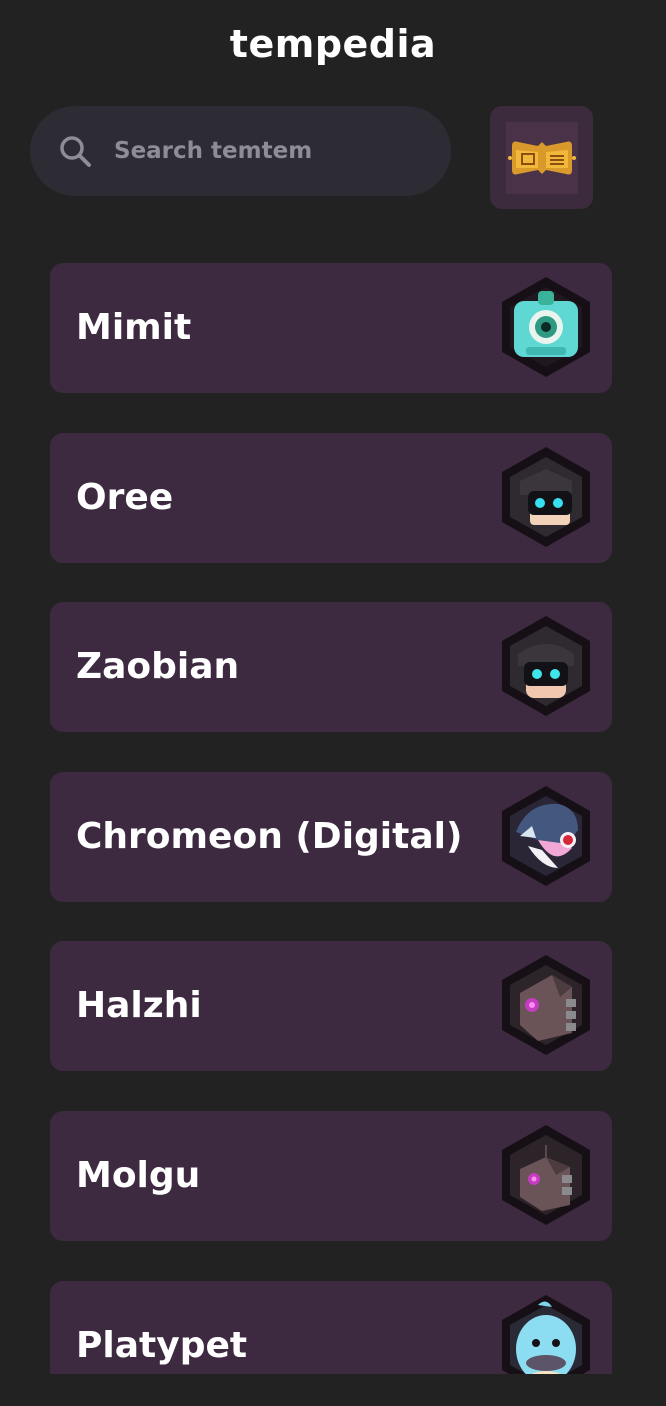  I want to click on temtem-name: Molgu, so click(138, 1175).